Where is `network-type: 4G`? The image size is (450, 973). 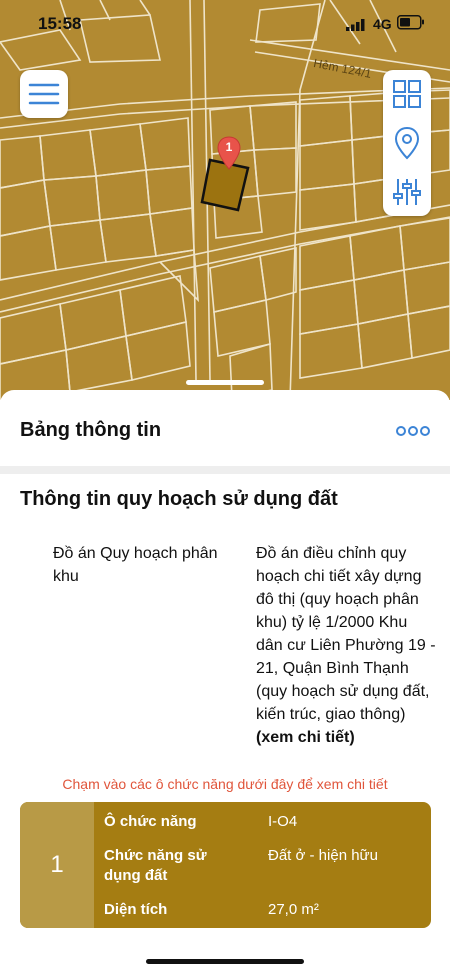 network-type: 4G is located at coordinates (382, 24).